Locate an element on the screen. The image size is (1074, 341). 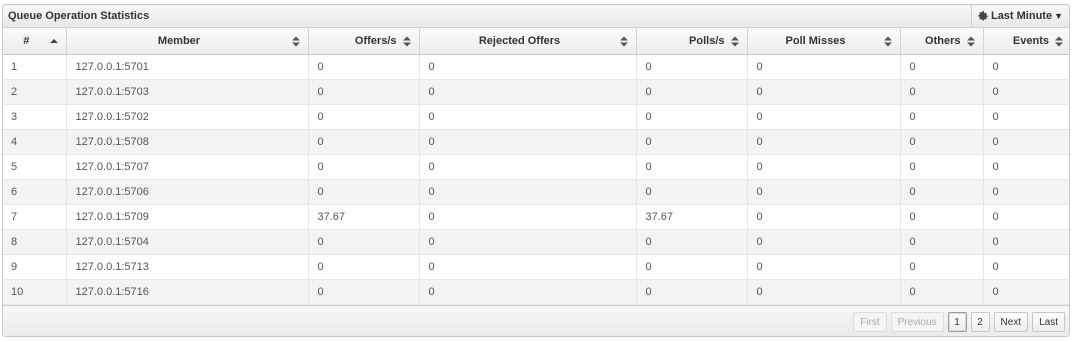
column-header-label: Others is located at coordinates (943, 40).